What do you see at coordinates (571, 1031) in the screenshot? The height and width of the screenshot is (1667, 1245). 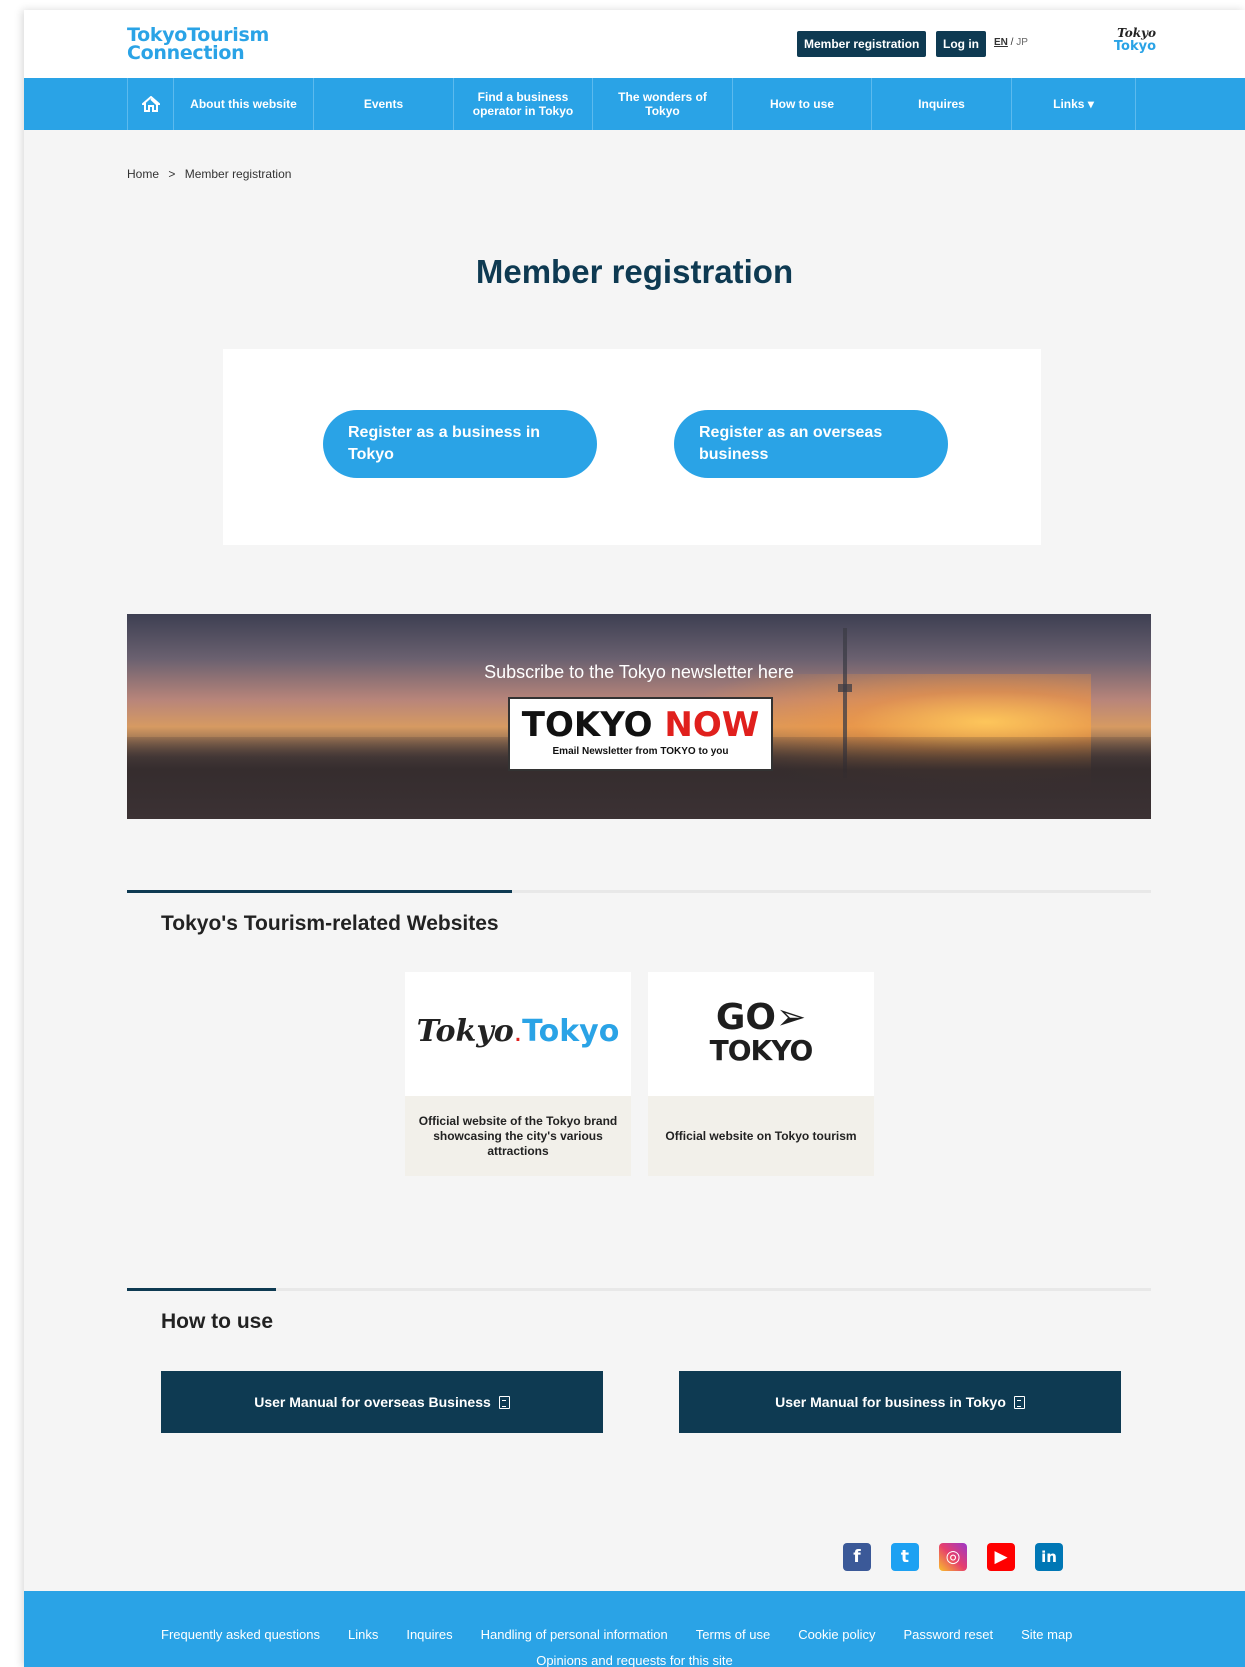 I see `tokyo-tokyo-brand-logo-b: Tokyo` at bounding box center [571, 1031].